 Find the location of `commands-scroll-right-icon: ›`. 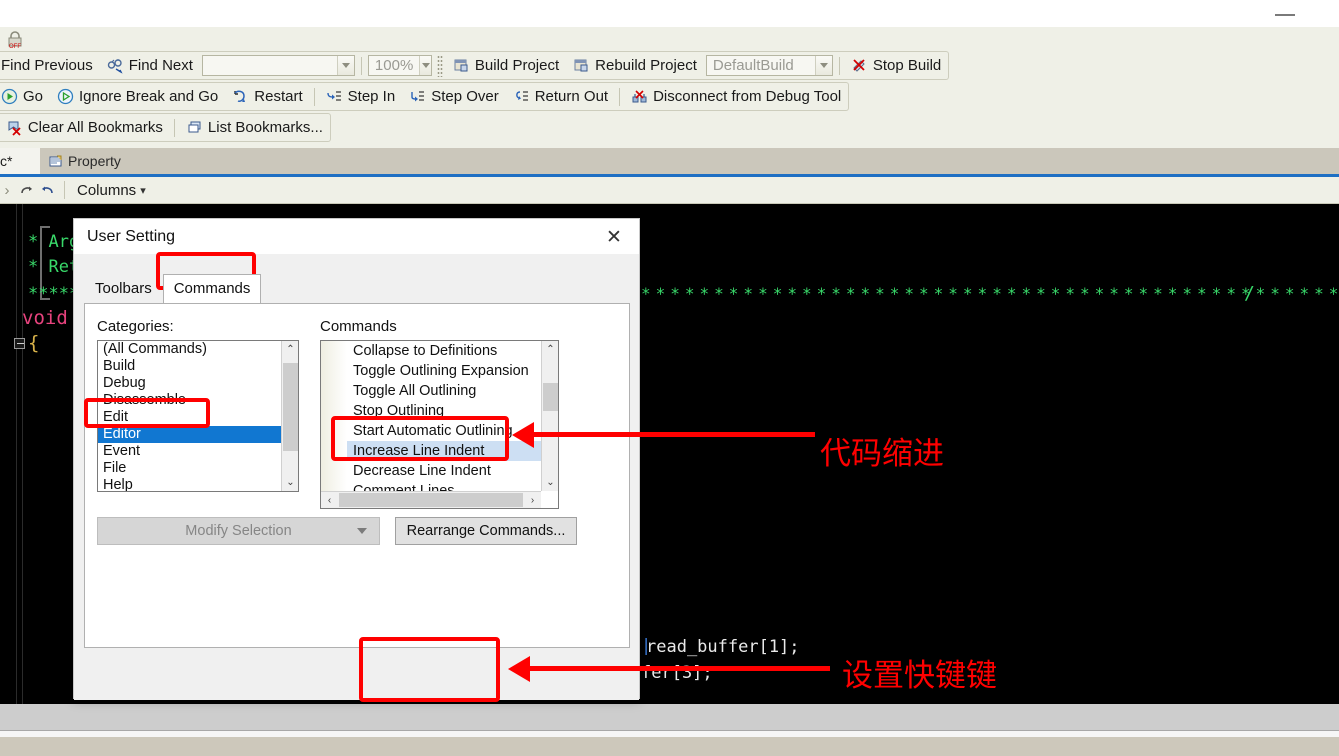

commands-scroll-right-icon: › is located at coordinates (532, 500).